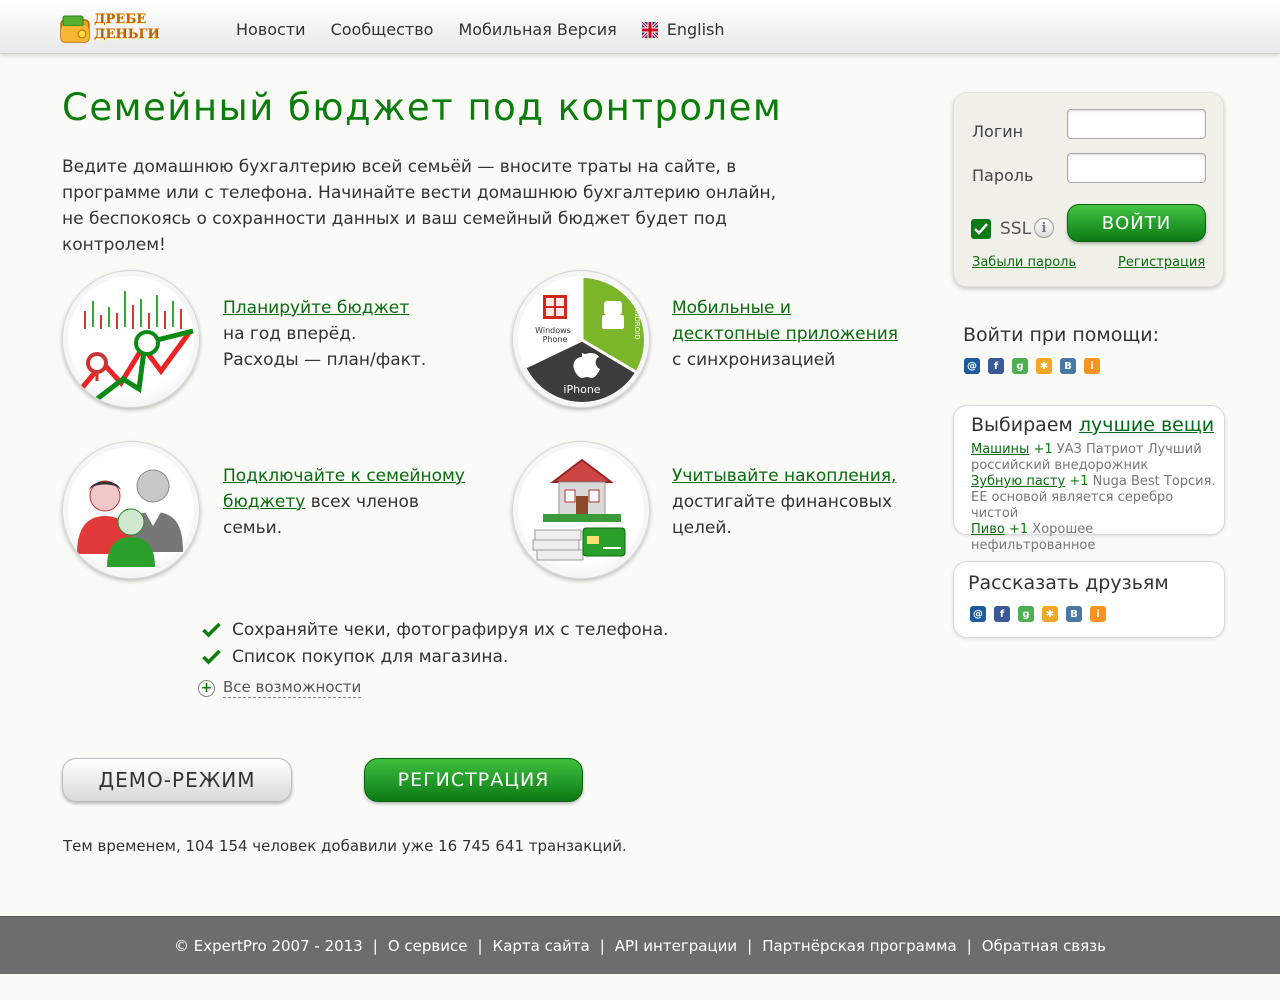  What do you see at coordinates (422, 107) in the screenshot?
I see `page-title: Семейный бюджет под контролем` at bounding box center [422, 107].